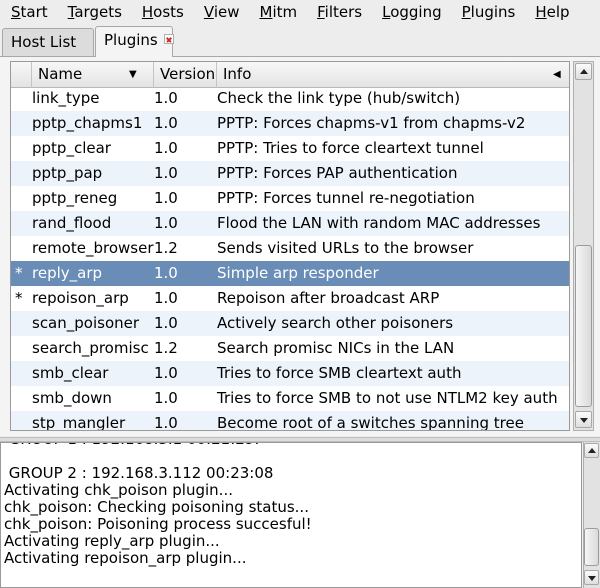 This screenshot has width=600, height=588. What do you see at coordinates (131, 40) in the screenshot?
I see `tab-label: Plugins` at bounding box center [131, 40].